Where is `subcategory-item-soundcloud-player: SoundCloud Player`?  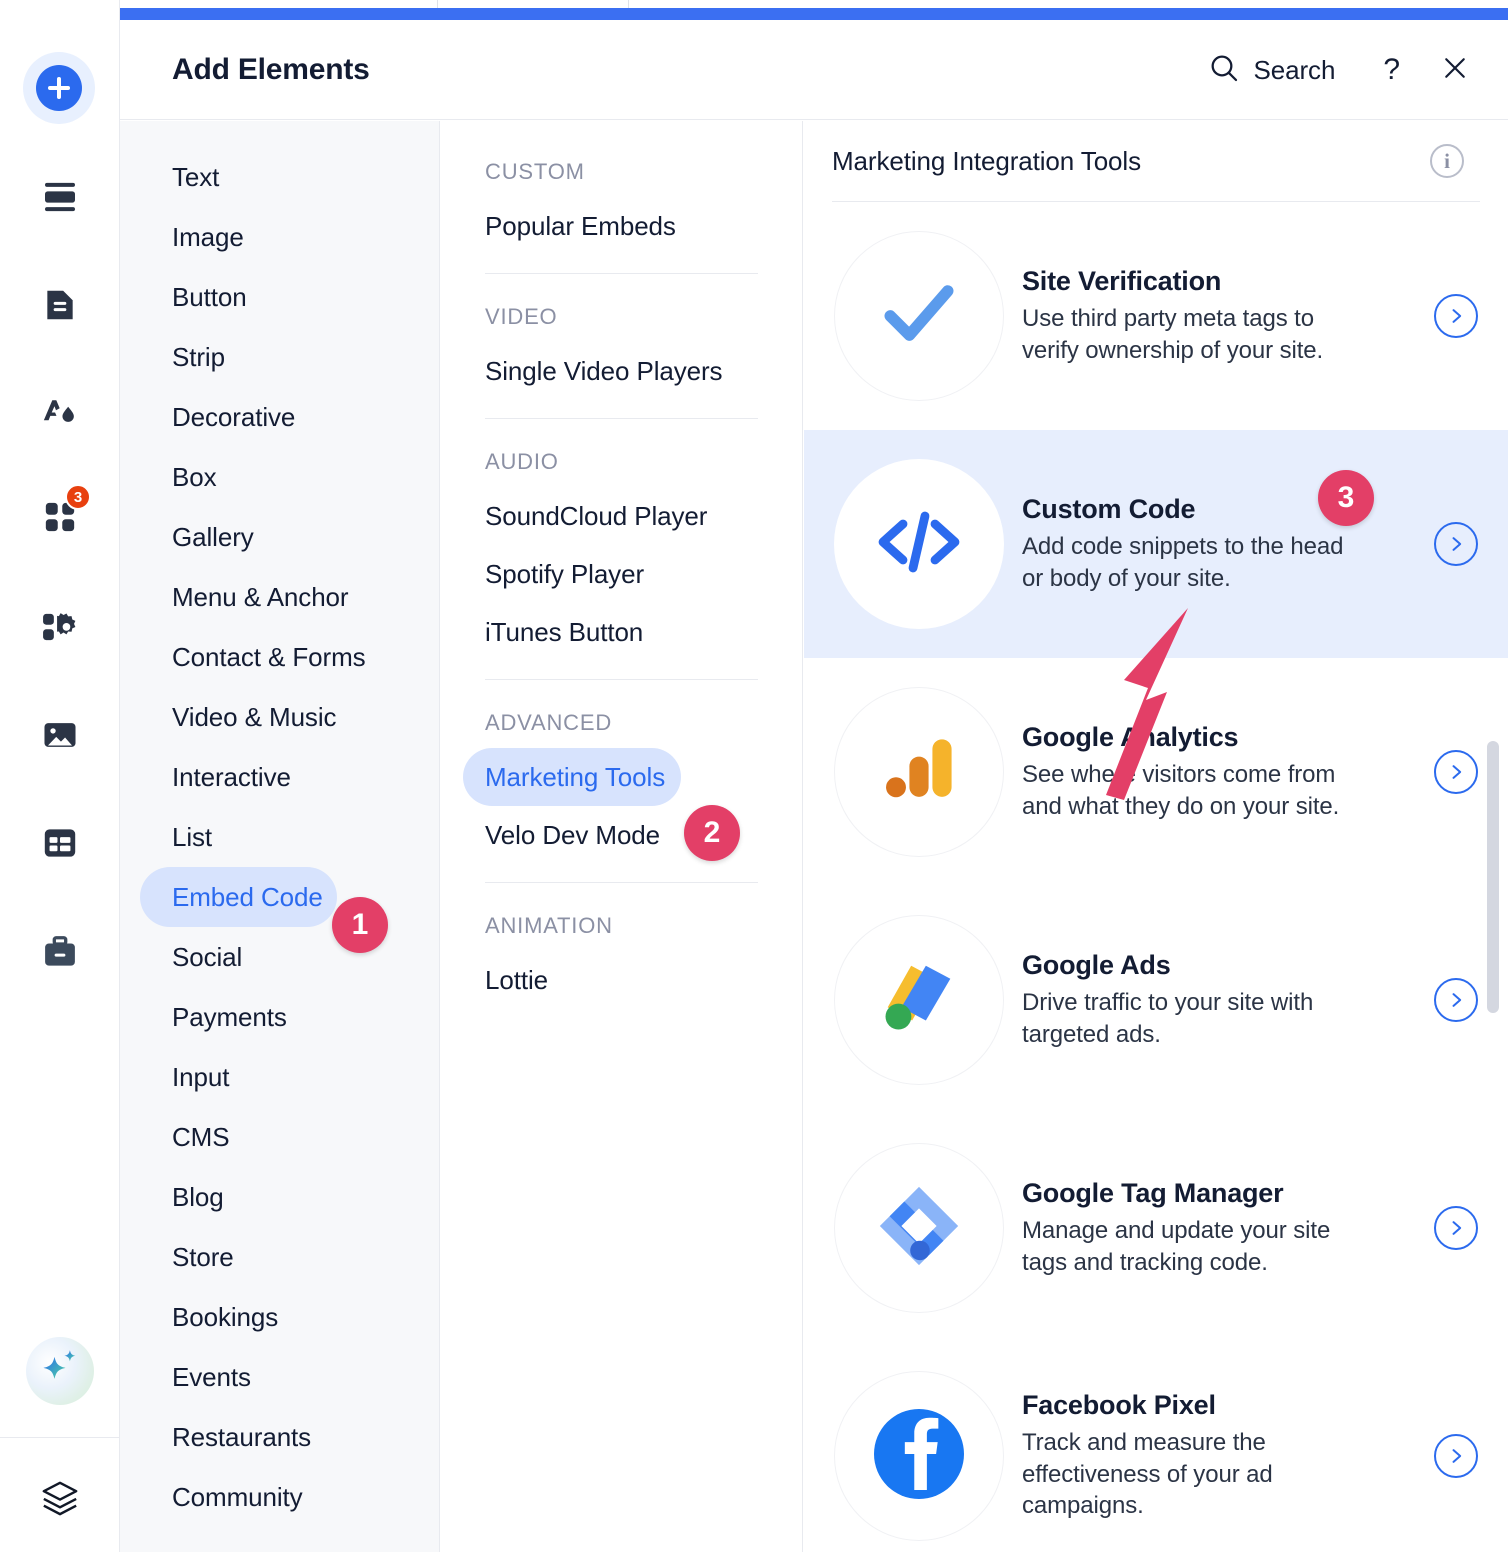 subcategory-item-soundcloud-player: SoundCloud Player is located at coordinates (593, 516).